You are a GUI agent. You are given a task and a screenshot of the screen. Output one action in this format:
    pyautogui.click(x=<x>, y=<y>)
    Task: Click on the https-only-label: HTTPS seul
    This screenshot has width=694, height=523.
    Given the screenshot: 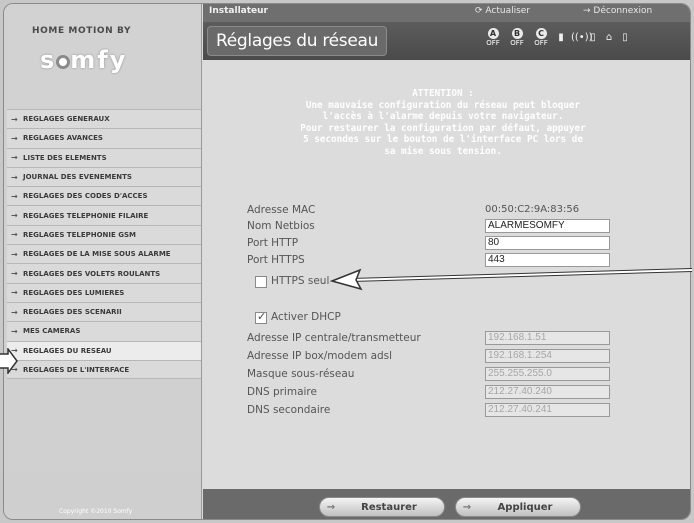 What is the action you would take?
    pyautogui.click(x=300, y=281)
    